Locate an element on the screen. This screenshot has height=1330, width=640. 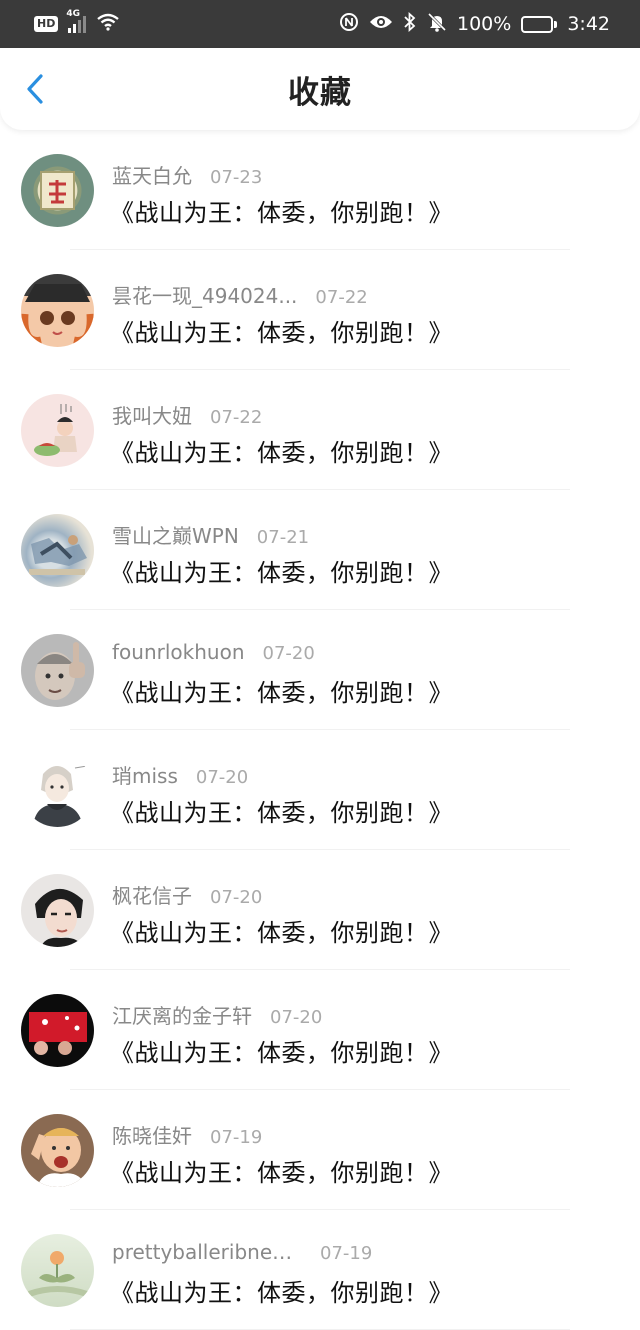
wifi-icon is located at coordinates (108, 24).